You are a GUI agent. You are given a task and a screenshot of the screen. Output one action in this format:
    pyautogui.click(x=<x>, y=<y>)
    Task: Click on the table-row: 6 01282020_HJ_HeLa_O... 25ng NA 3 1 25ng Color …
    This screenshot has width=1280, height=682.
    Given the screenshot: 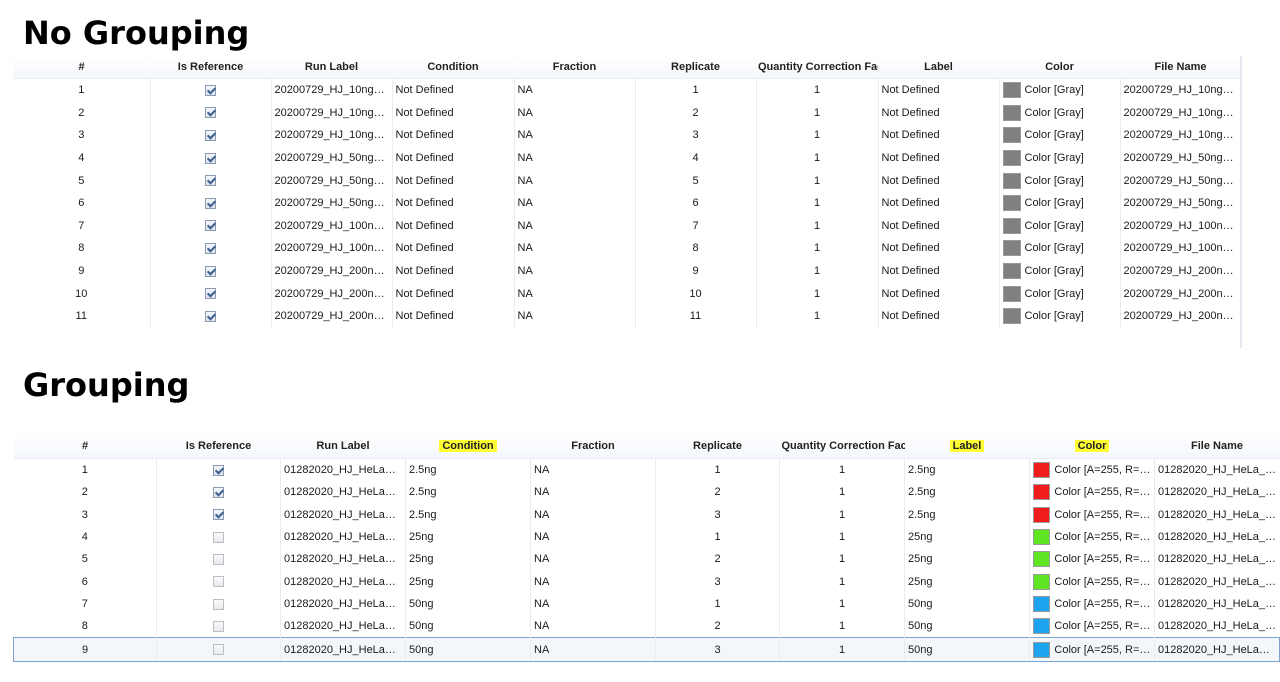 What is the action you would take?
    pyautogui.click(x=647, y=581)
    